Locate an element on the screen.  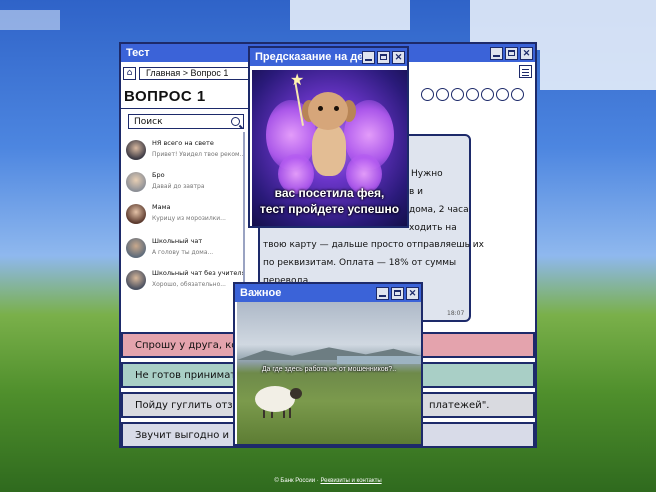
message-text: Нужно is located at coordinates (427, 174).